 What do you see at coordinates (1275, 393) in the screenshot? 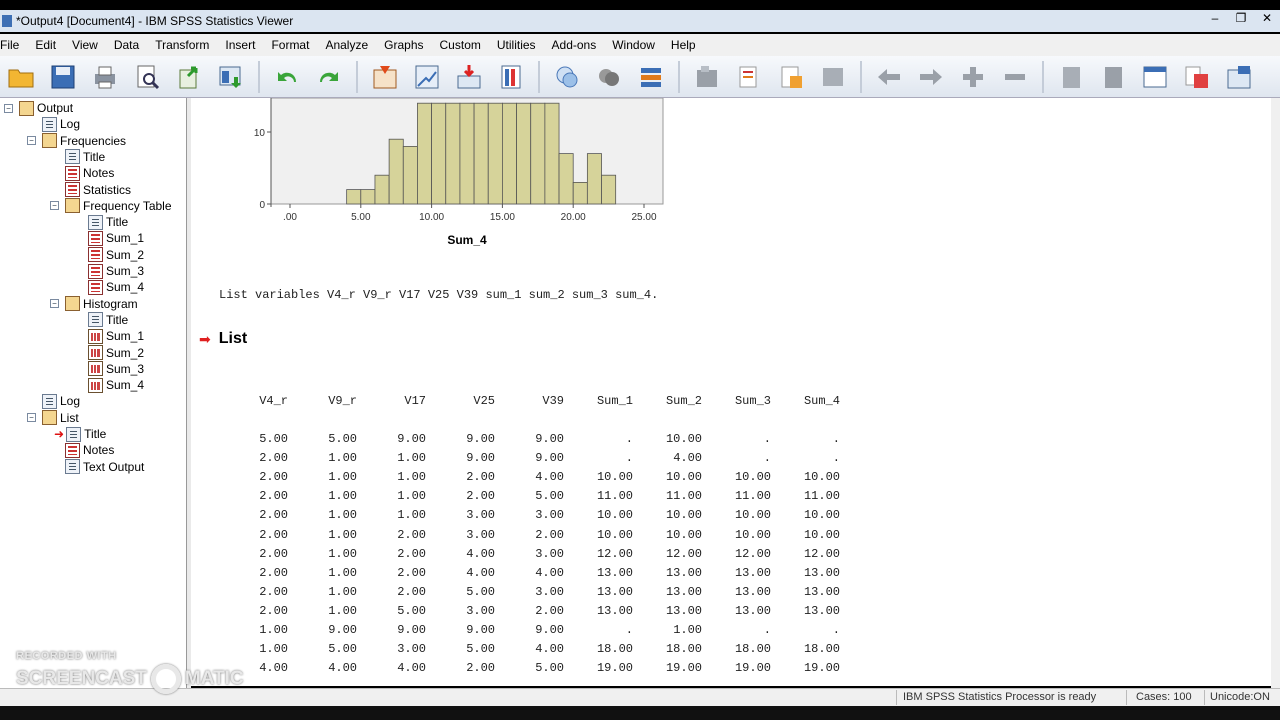
I see `vertical-scrollbar` at bounding box center [1275, 393].